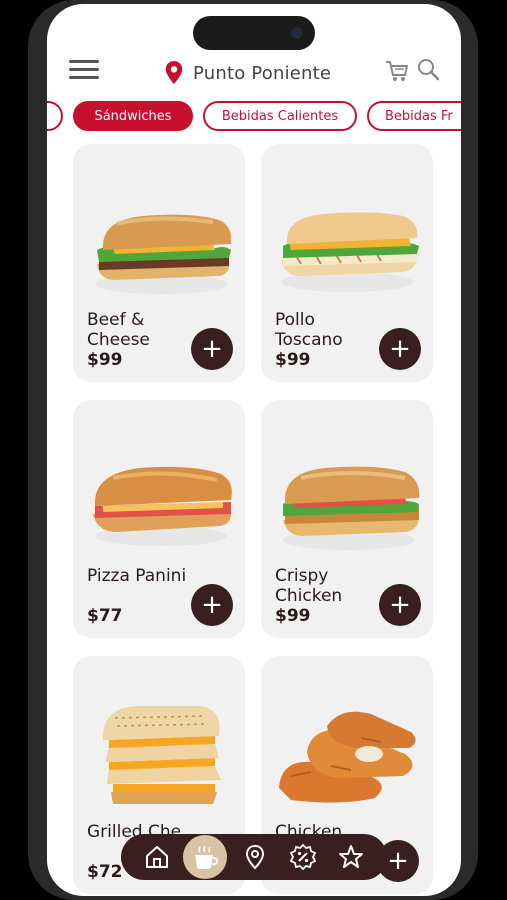 Image resolution: width=507 pixels, height=900 pixels. What do you see at coordinates (351, 857) in the screenshot?
I see `star-icon` at bounding box center [351, 857].